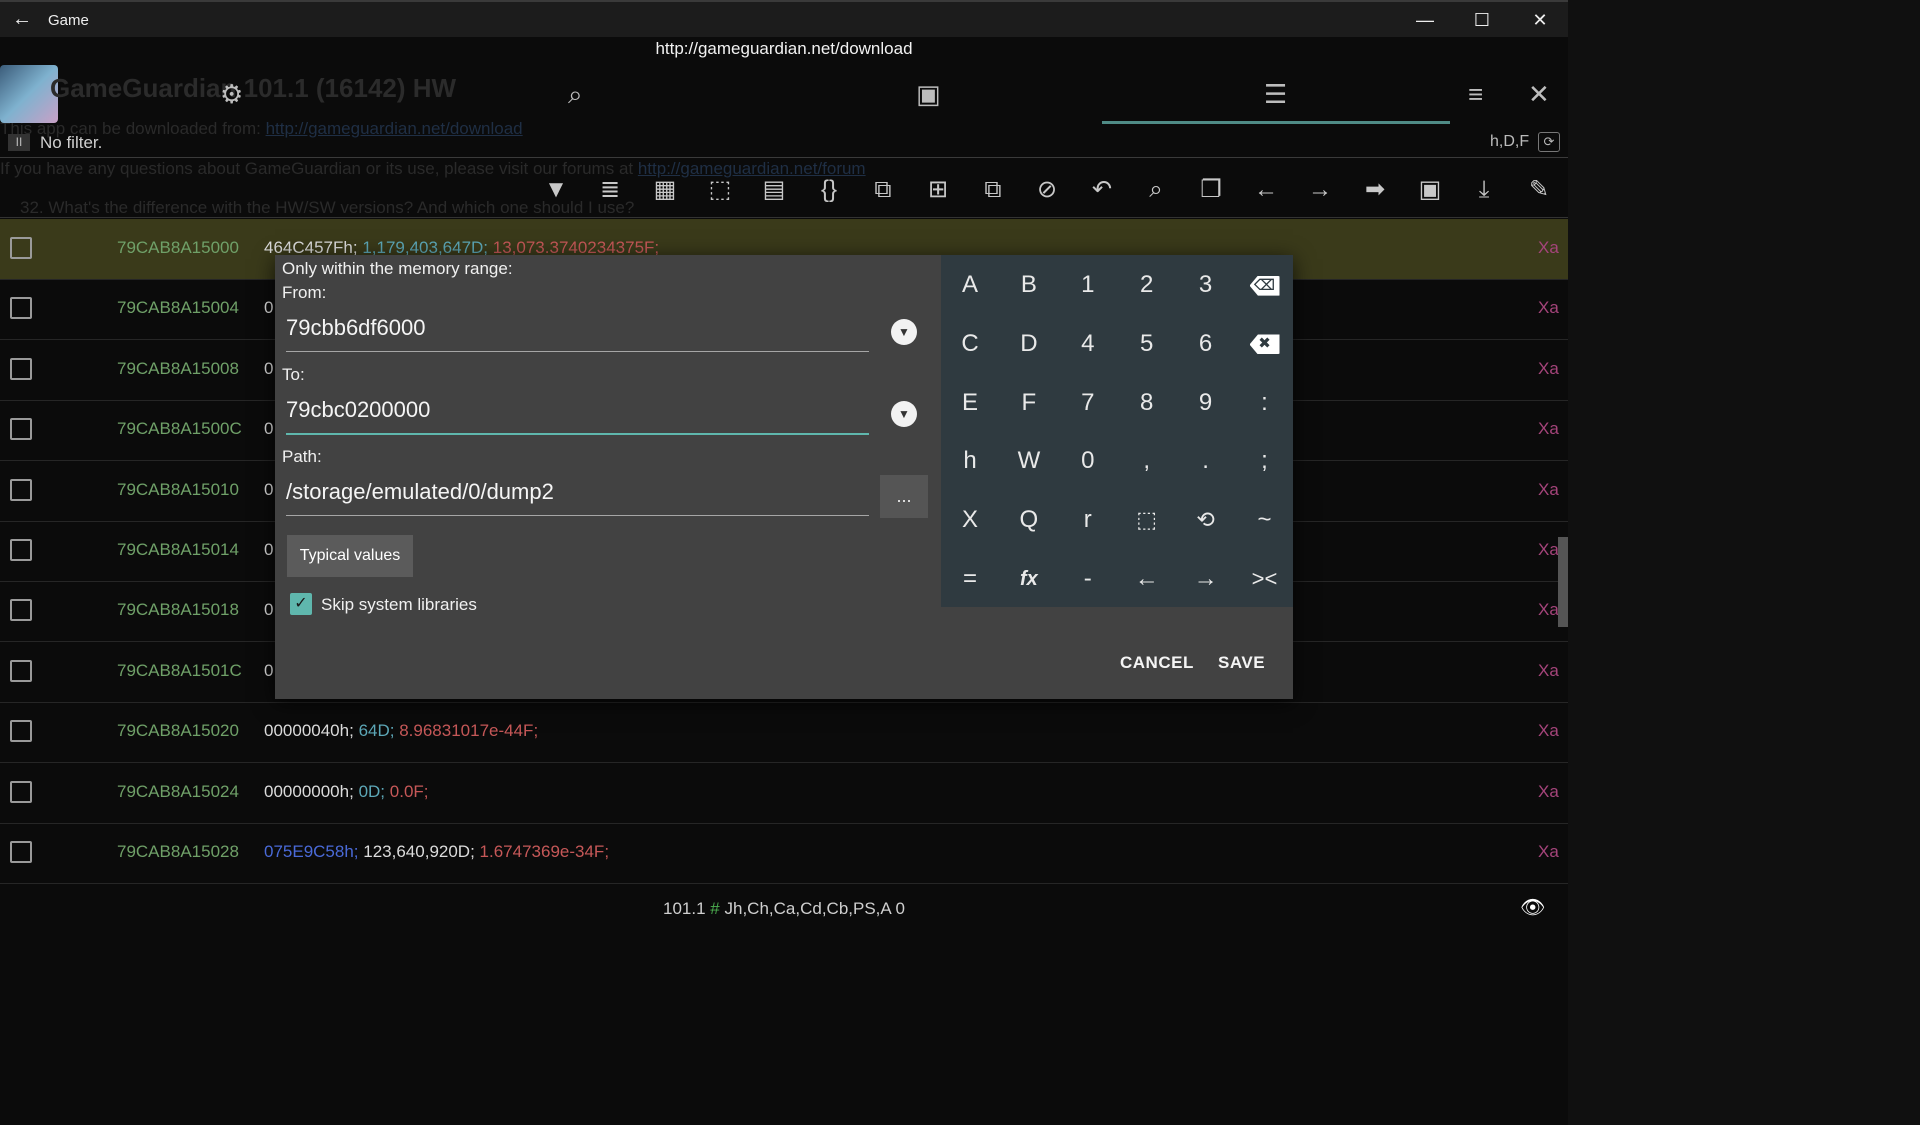  I want to click on key-0-2: 1, so click(1088, 285).